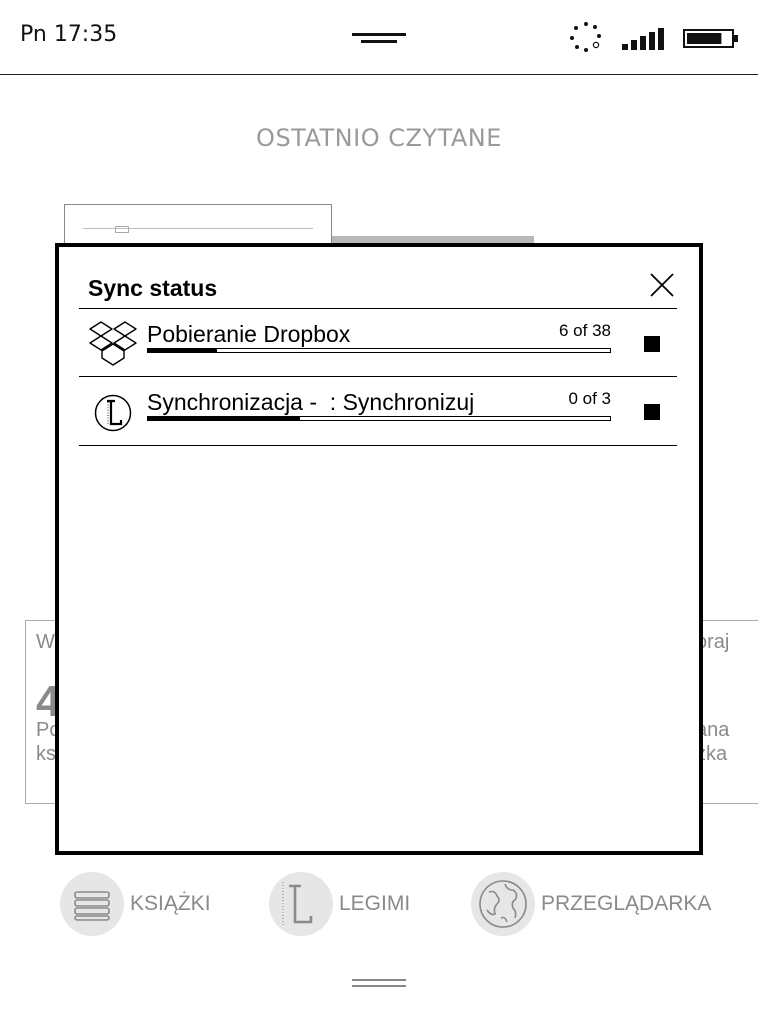 Image resolution: width=758 pixels, height=1024 pixels. What do you see at coordinates (249, 334) in the screenshot?
I see `sync-row-label: Pobieranie Dropbox` at bounding box center [249, 334].